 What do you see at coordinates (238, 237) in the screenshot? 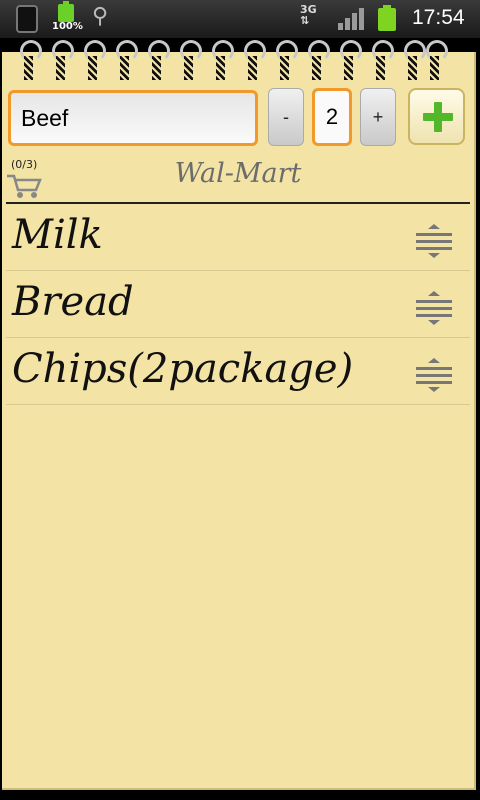
I see `list-item: Milk` at bounding box center [238, 237].